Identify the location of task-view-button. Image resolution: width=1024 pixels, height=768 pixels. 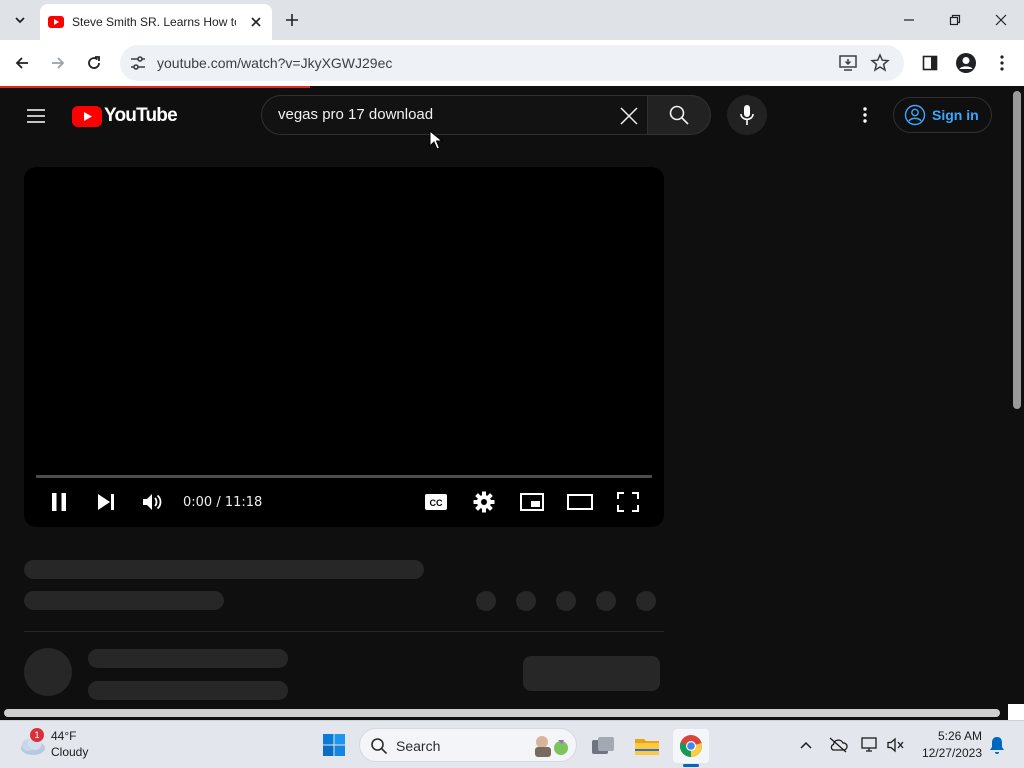
(603, 746).